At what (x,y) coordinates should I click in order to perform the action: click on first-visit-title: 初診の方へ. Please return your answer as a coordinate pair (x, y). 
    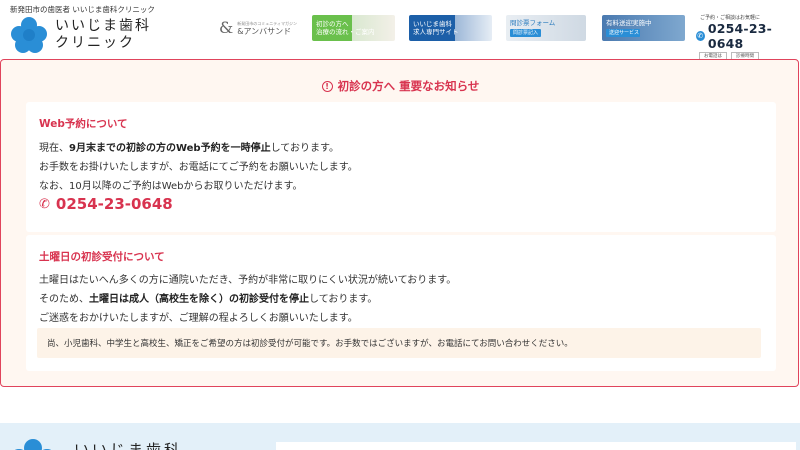
    Looking at the image, I should click on (332, 24).